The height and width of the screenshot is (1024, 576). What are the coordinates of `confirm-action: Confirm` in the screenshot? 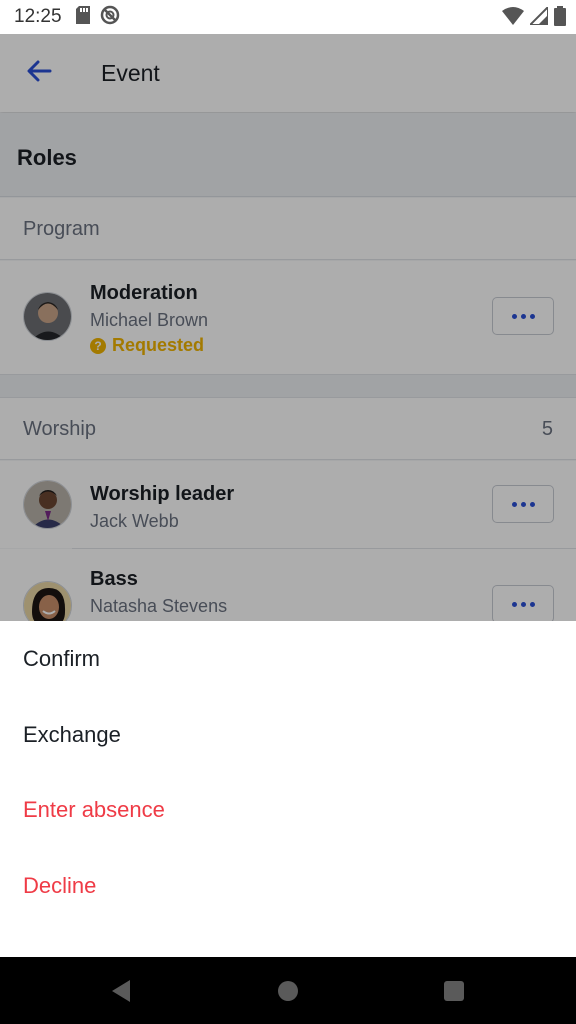 It's located at (288, 659).